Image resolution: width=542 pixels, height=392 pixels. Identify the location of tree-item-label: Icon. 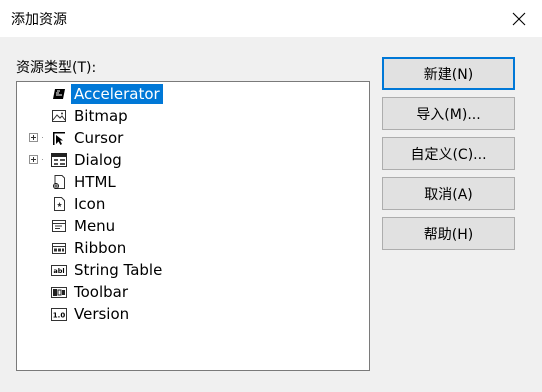
(90, 204).